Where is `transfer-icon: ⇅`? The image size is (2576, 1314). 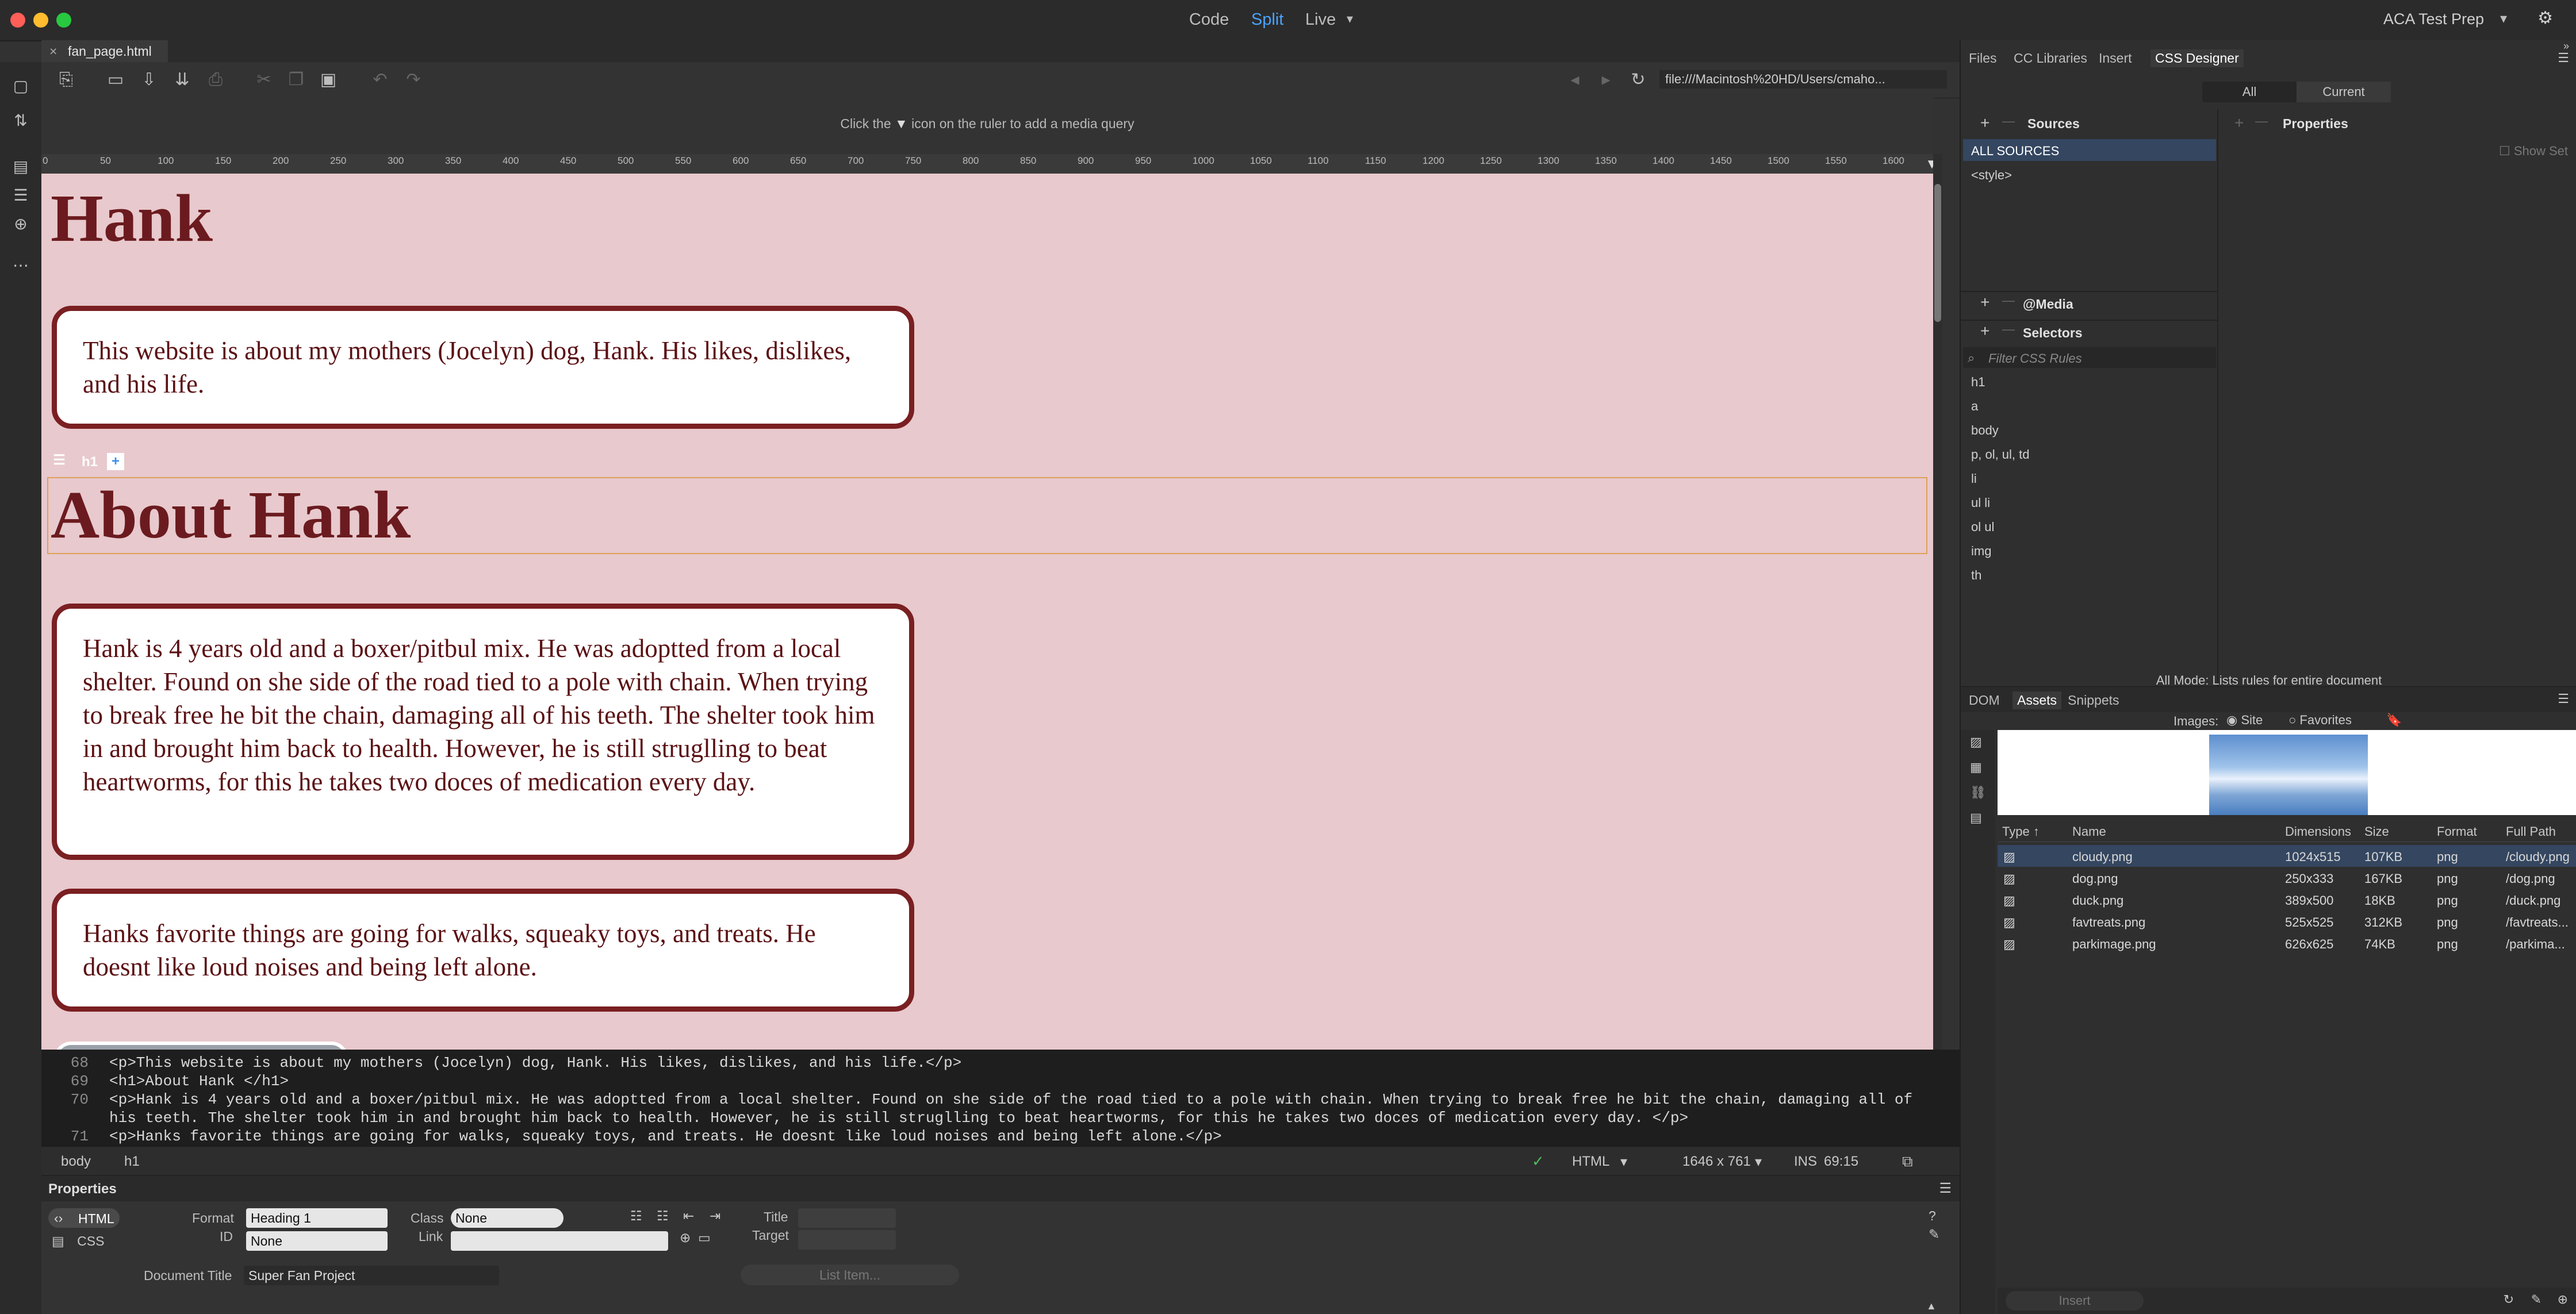 transfer-icon: ⇅ is located at coordinates (20, 120).